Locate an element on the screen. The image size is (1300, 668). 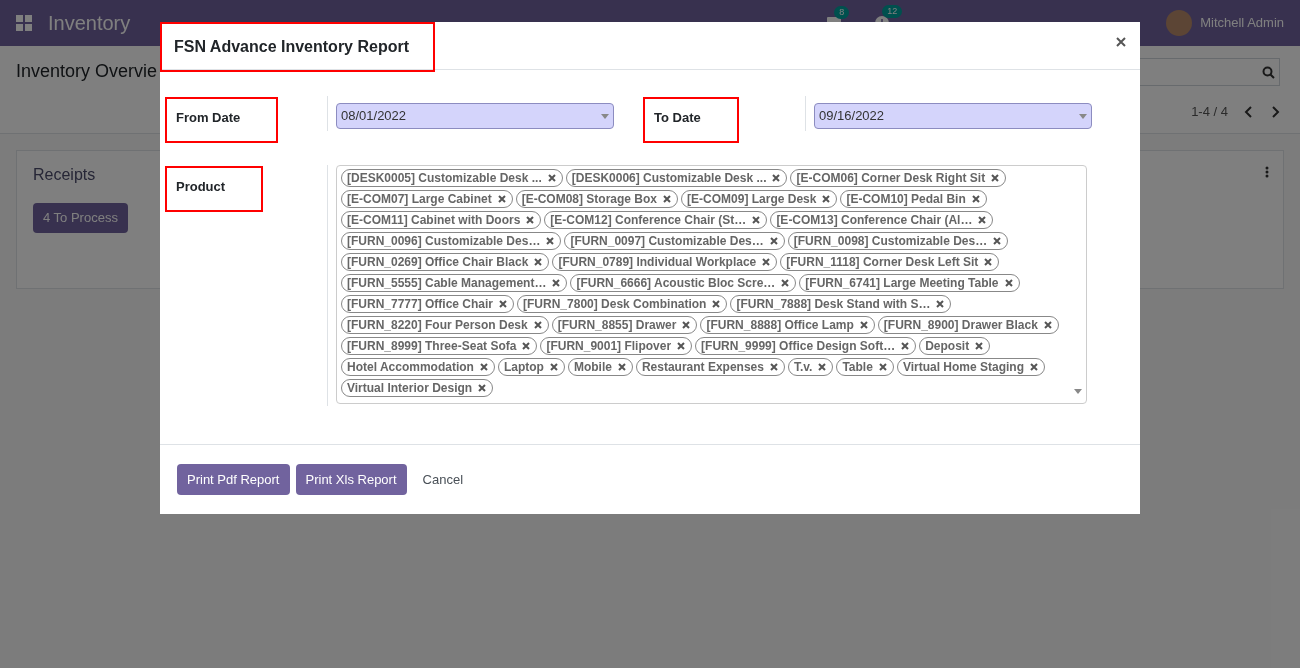
date-field: 09/16/2022 is located at coordinates (953, 116).